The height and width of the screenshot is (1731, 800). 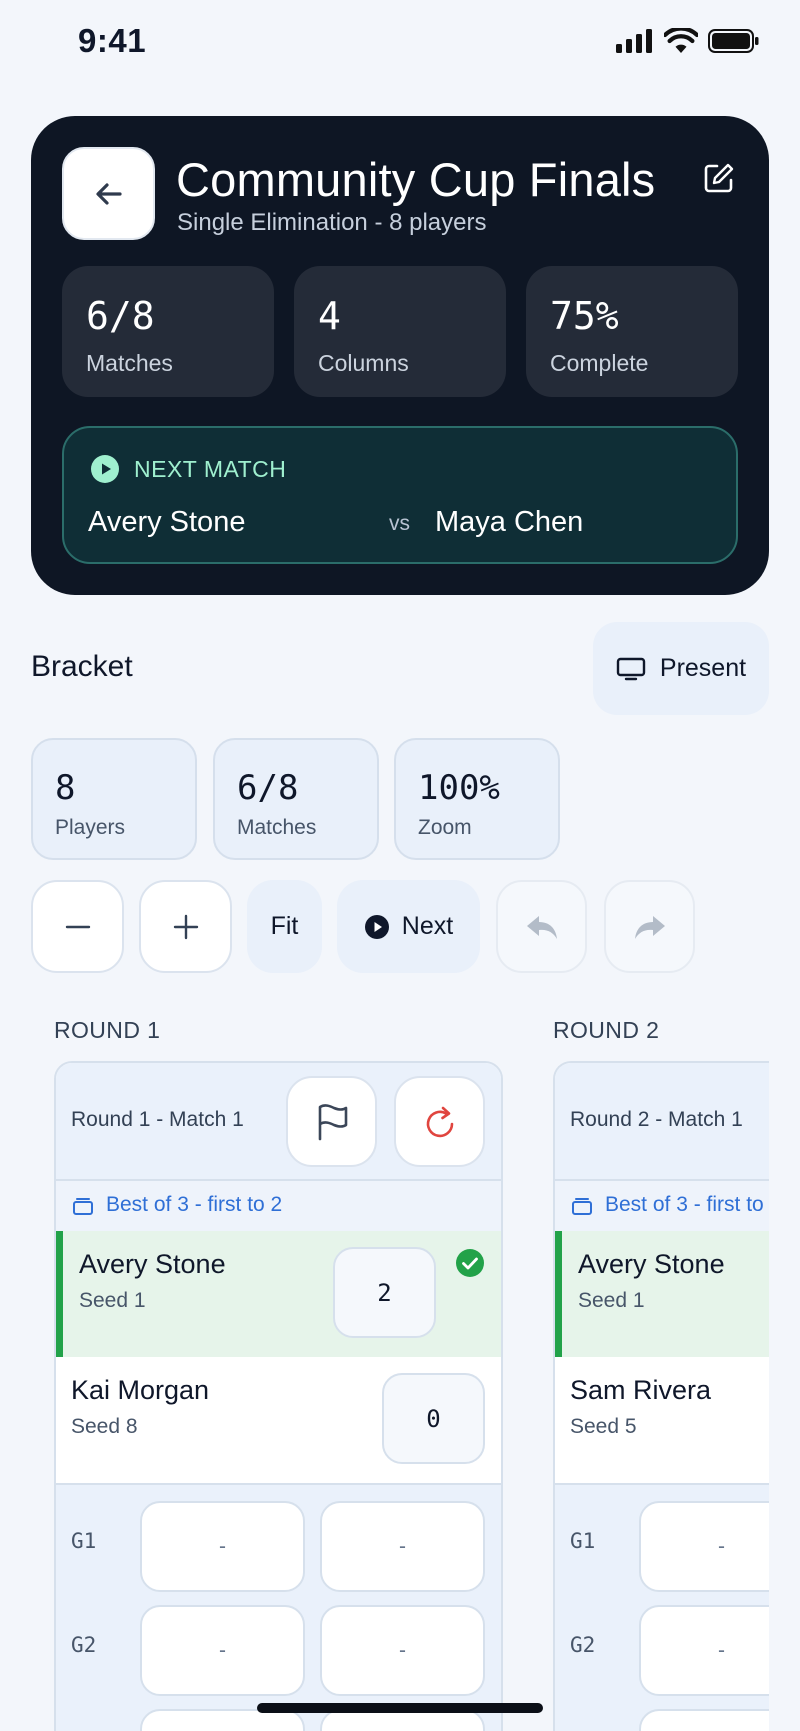 What do you see at coordinates (400, 45) in the screenshot?
I see `status-bar: 9:41` at bounding box center [400, 45].